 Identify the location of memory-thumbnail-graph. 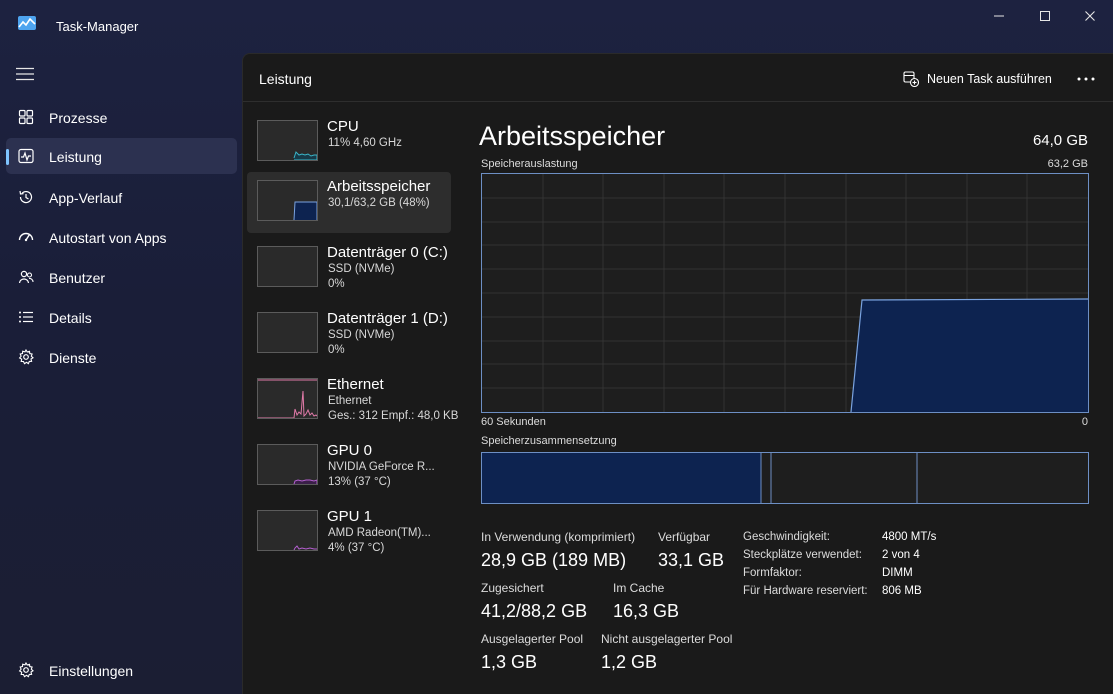
(287, 200).